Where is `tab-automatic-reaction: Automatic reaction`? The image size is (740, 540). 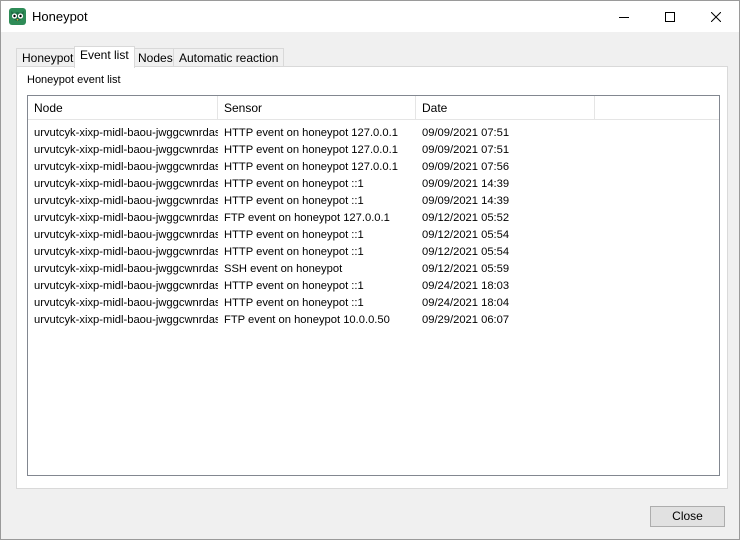
tab-automatic-reaction: Automatic reaction is located at coordinates (229, 57).